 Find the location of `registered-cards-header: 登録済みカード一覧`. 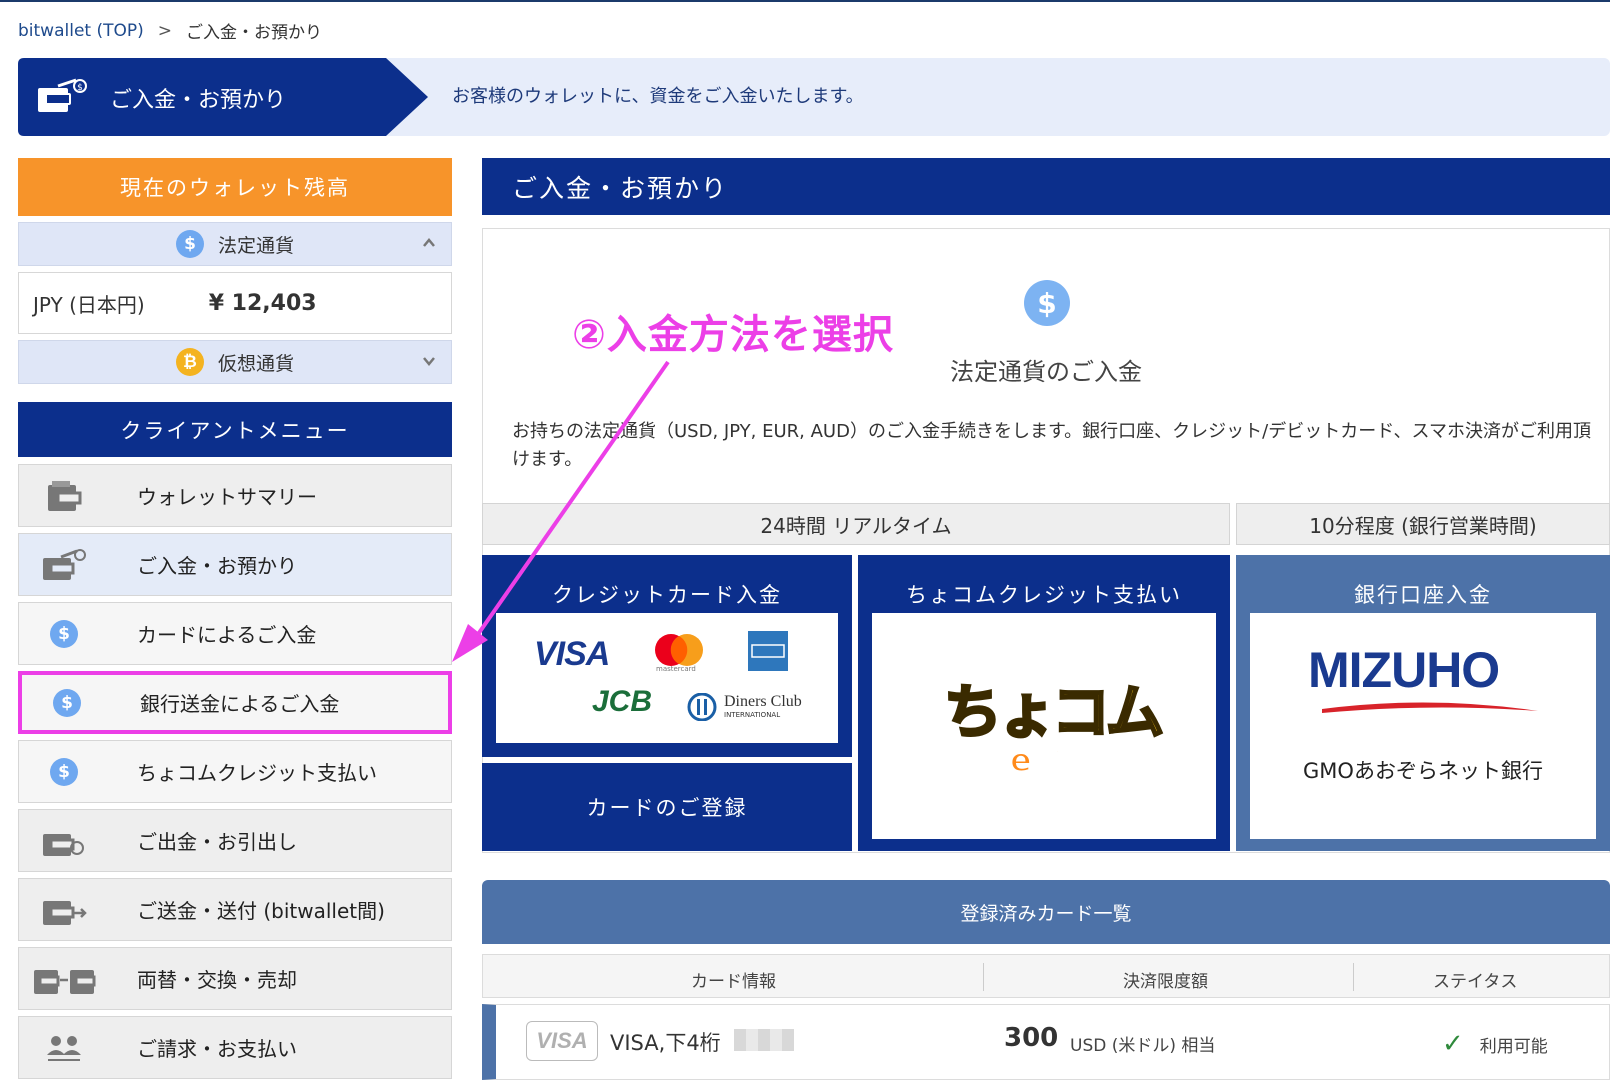

registered-cards-header: 登録済みカード一覧 is located at coordinates (1046, 912).